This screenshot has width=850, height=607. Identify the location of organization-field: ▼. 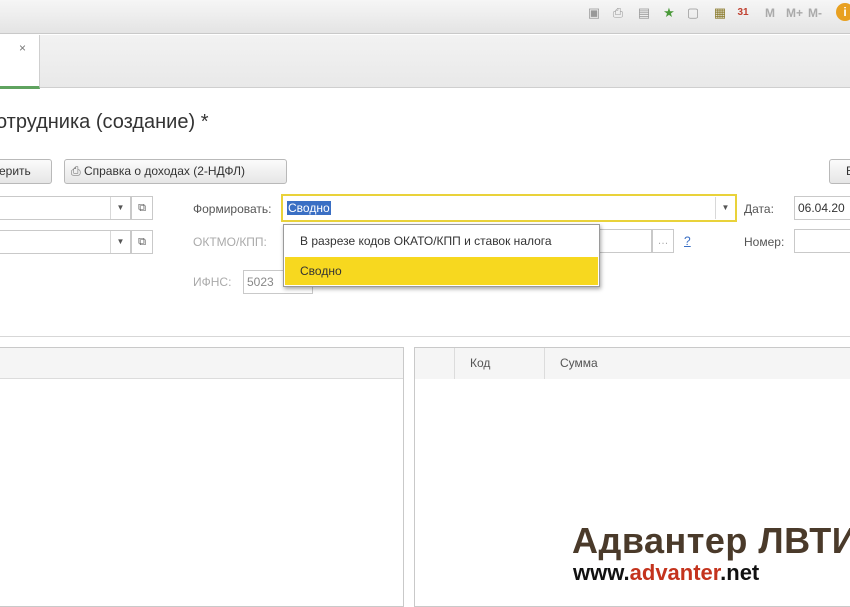
(65, 208).